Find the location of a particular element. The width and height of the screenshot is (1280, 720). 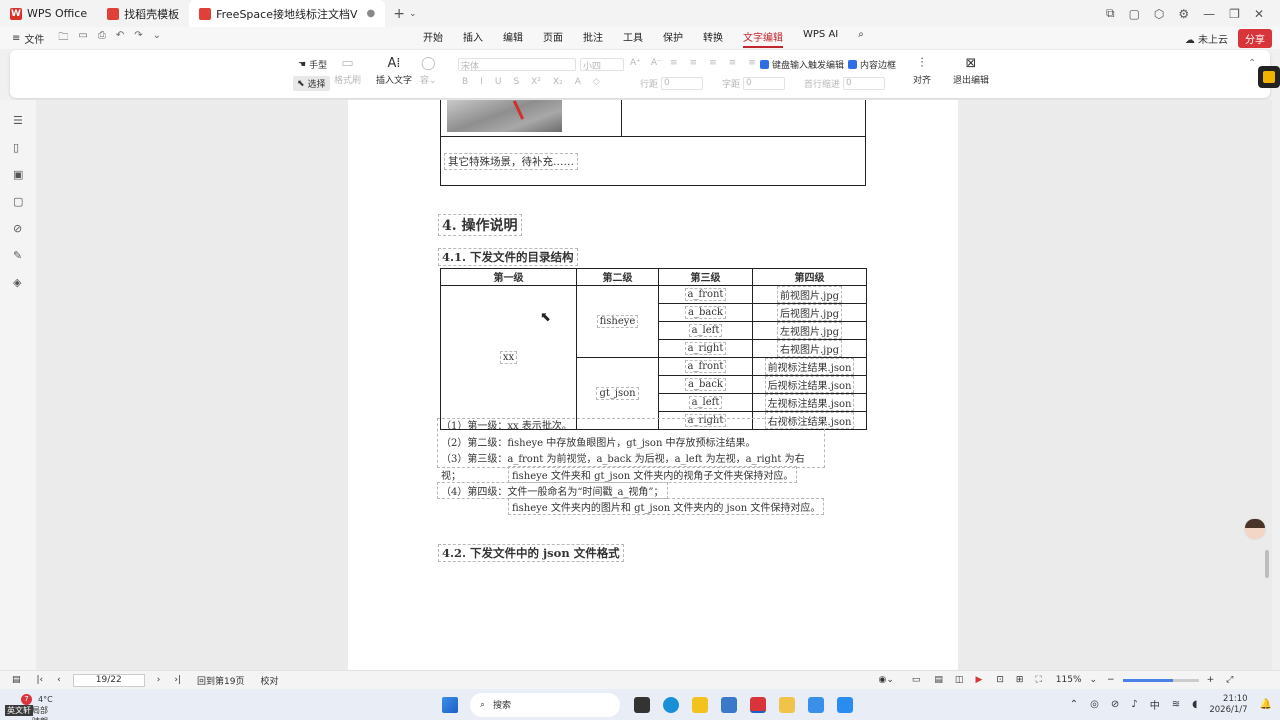

print-icon: ⎙ is located at coordinates (102, 38).